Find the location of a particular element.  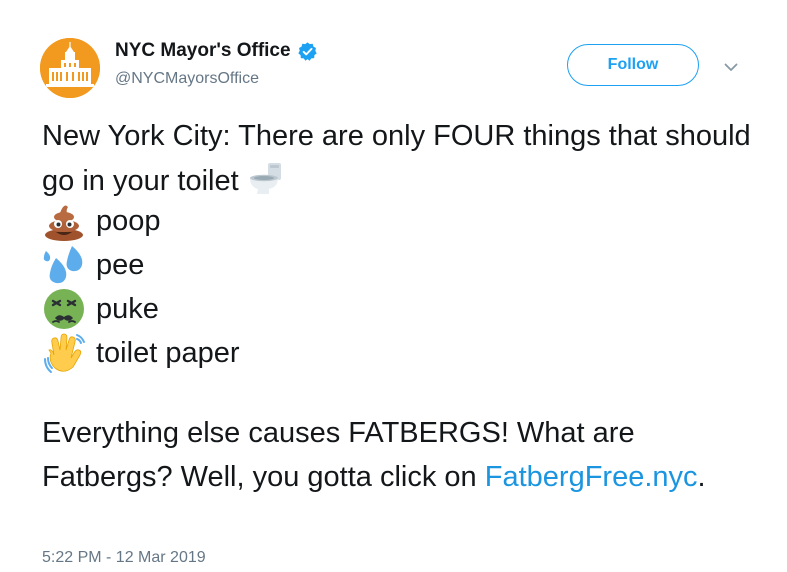

avatar is located at coordinates (70, 68).